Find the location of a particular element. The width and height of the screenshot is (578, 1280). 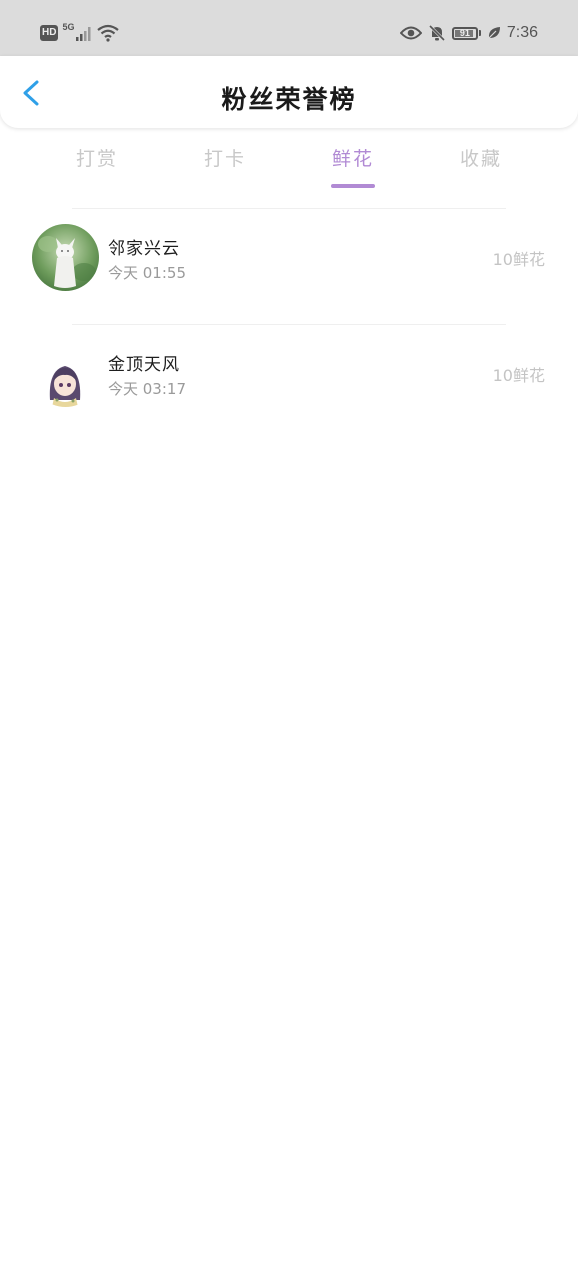

page-title: 粉丝荣誉榜 is located at coordinates (289, 99).